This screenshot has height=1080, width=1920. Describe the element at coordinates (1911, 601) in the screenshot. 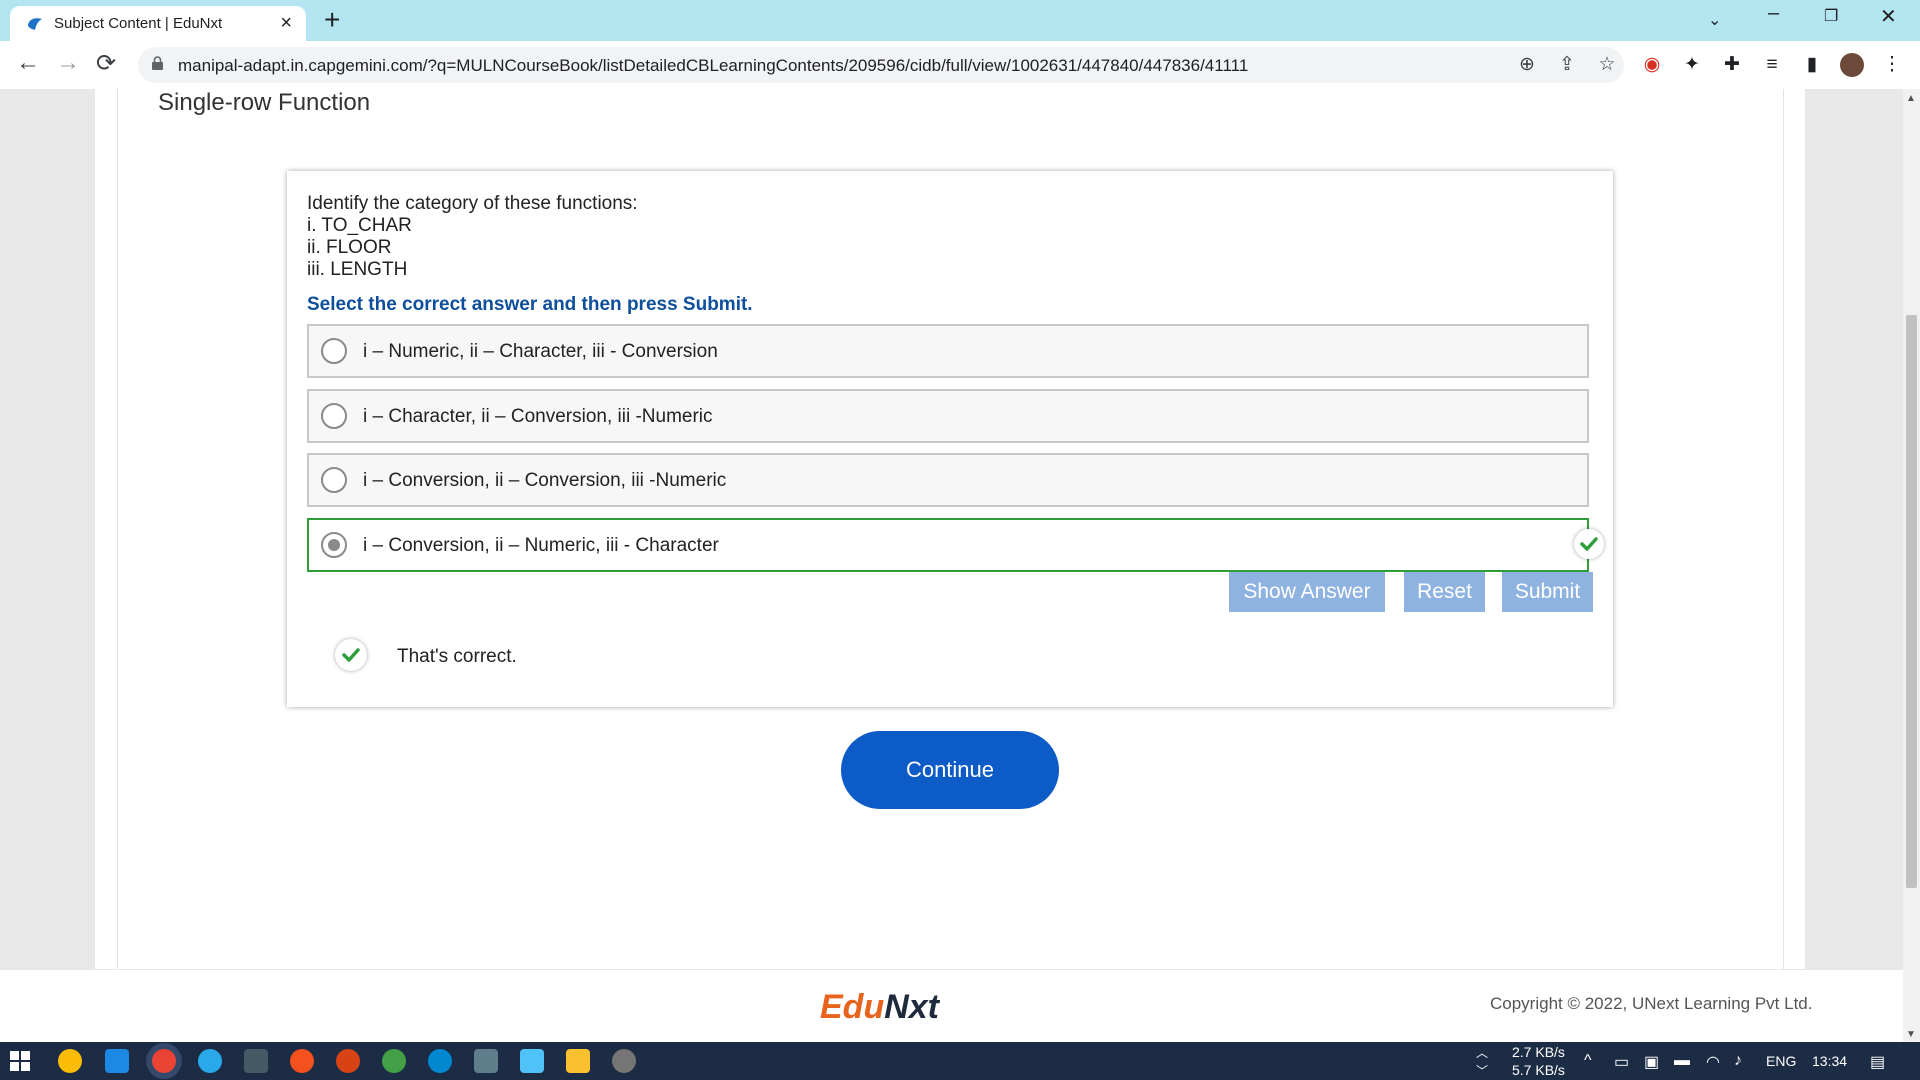

I see `scrollbar-thumb` at that location.